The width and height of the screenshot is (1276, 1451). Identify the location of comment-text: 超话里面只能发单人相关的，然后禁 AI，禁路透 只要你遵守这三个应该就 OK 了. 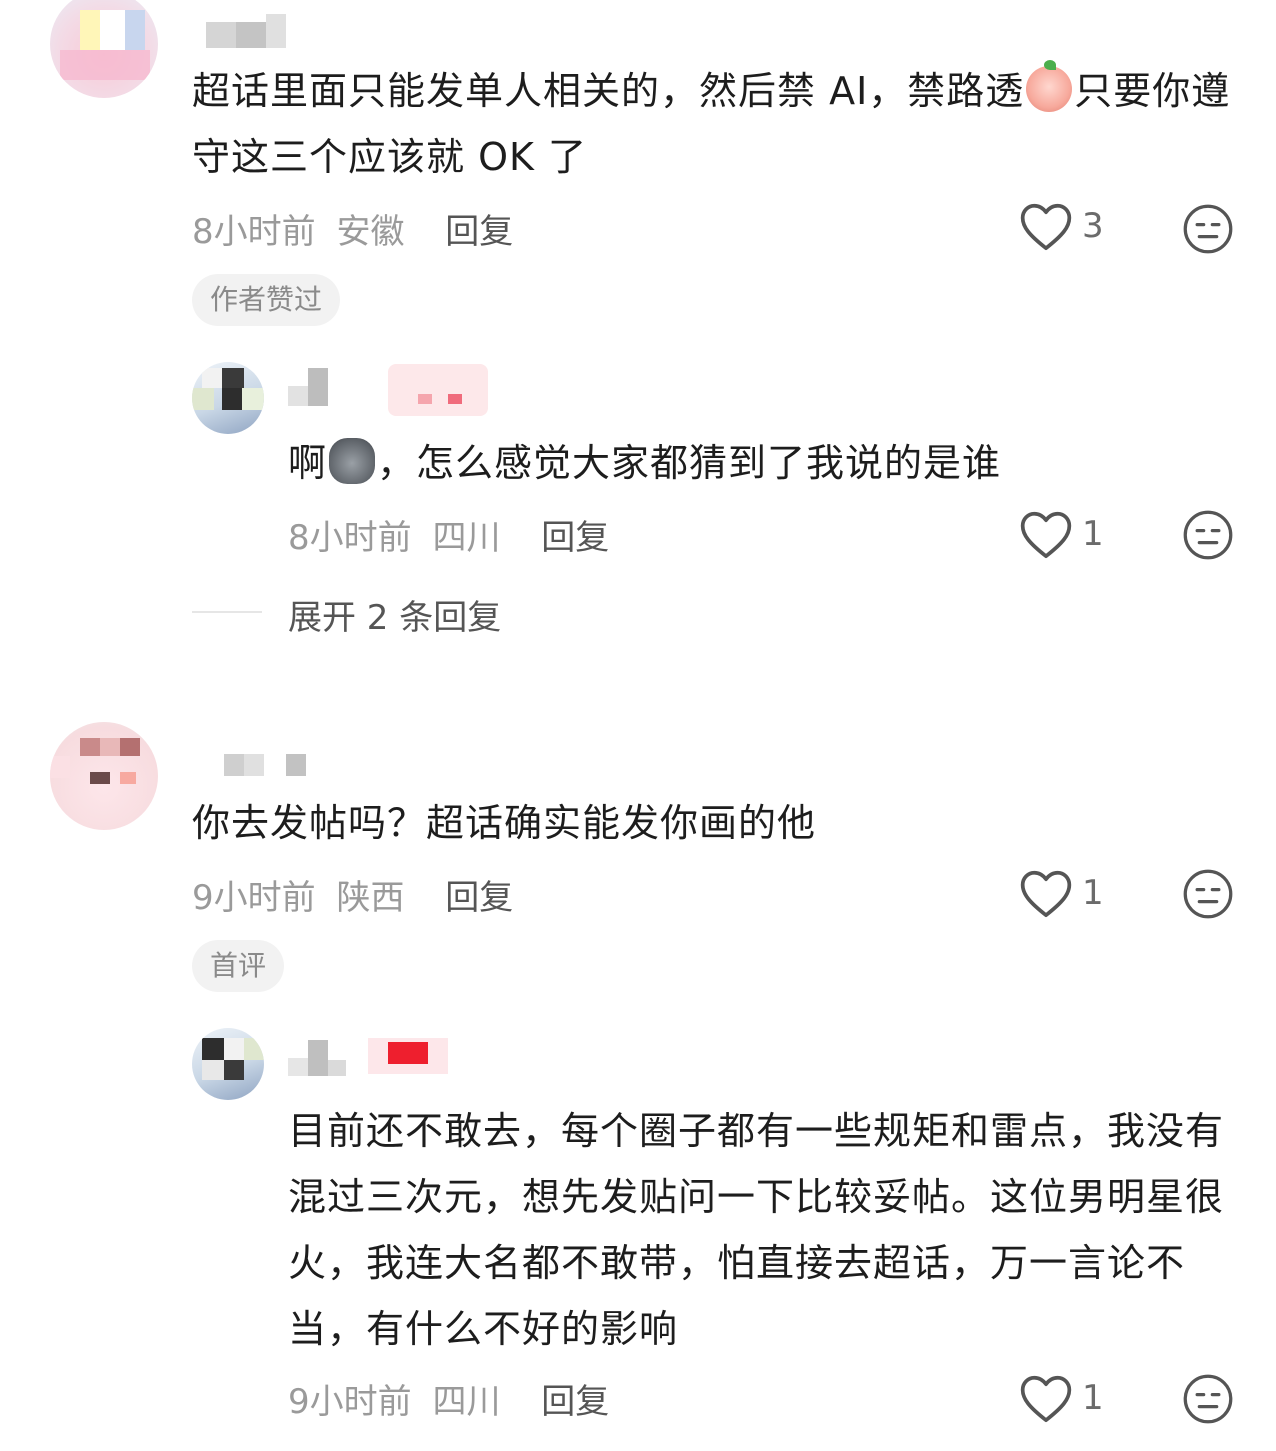
(712, 124).